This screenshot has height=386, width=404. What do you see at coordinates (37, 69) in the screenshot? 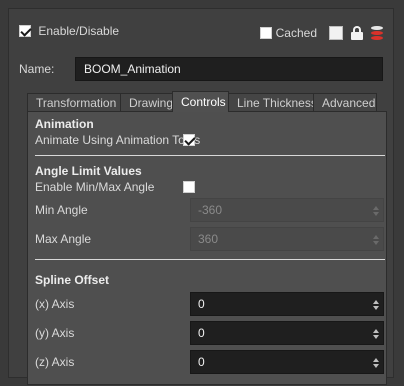
I see `name-label: Name:` at bounding box center [37, 69].